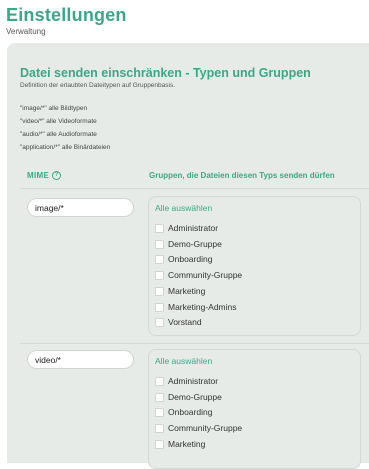 The width and height of the screenshot is (369, 469). Describe the element at coordinates (57, 175) in the screenshot. I see `help-icon: ?` at that location.